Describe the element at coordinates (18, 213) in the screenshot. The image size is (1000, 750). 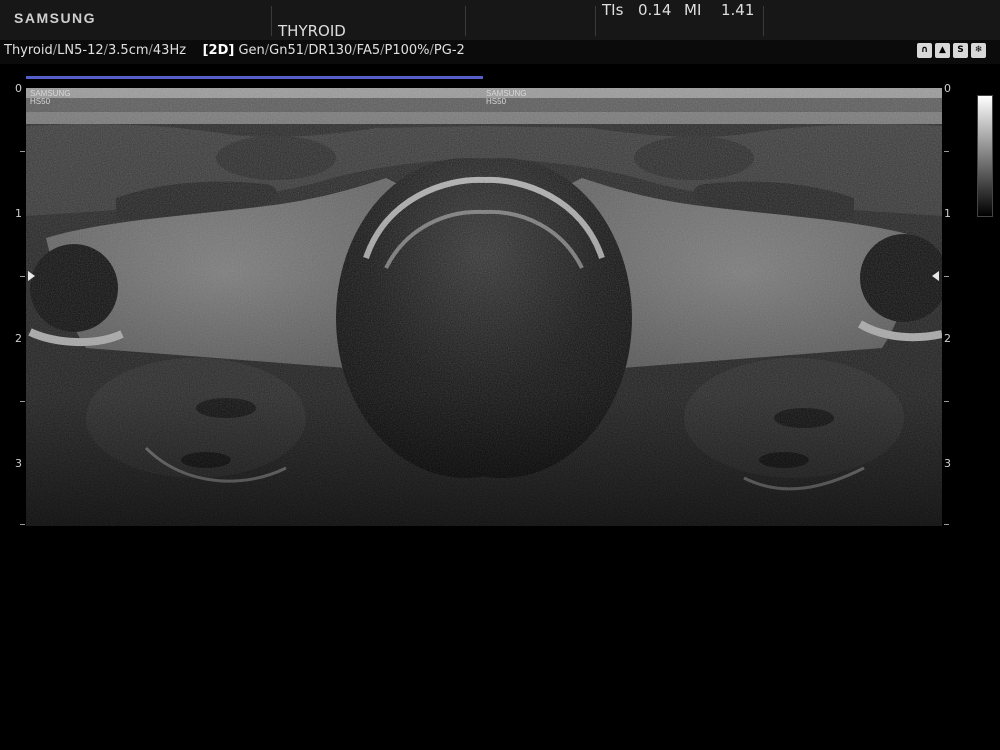
I see `depth-label-left: 1` at that location.